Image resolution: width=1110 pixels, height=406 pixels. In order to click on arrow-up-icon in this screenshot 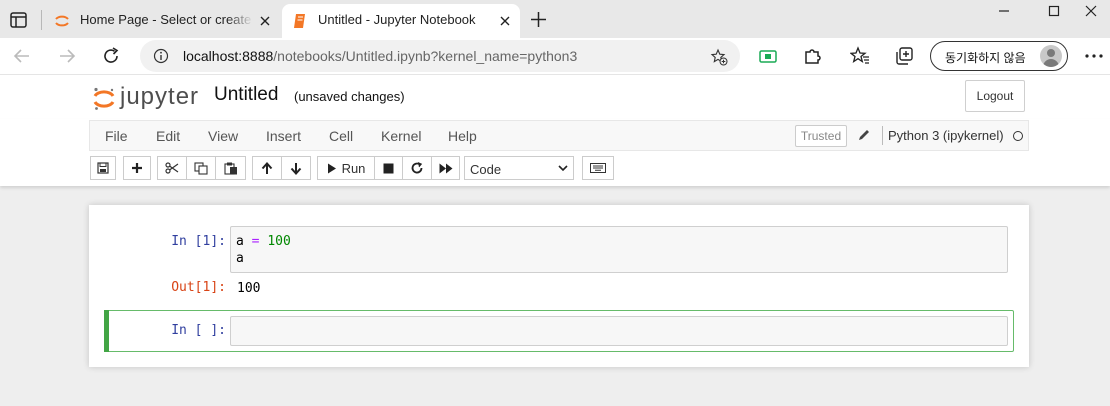, I will do `click(267, 167)`.